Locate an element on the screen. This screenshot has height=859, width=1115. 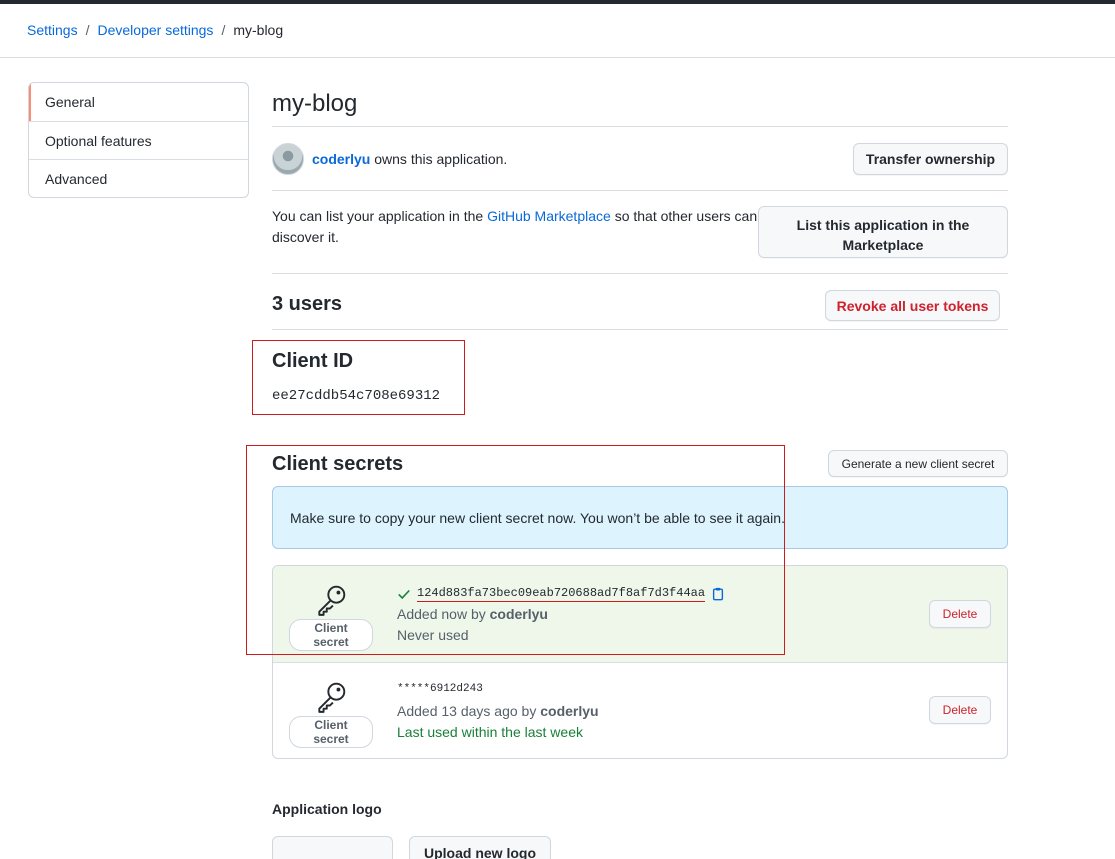
client-secret-highlight is located at coordinates (515, 550).